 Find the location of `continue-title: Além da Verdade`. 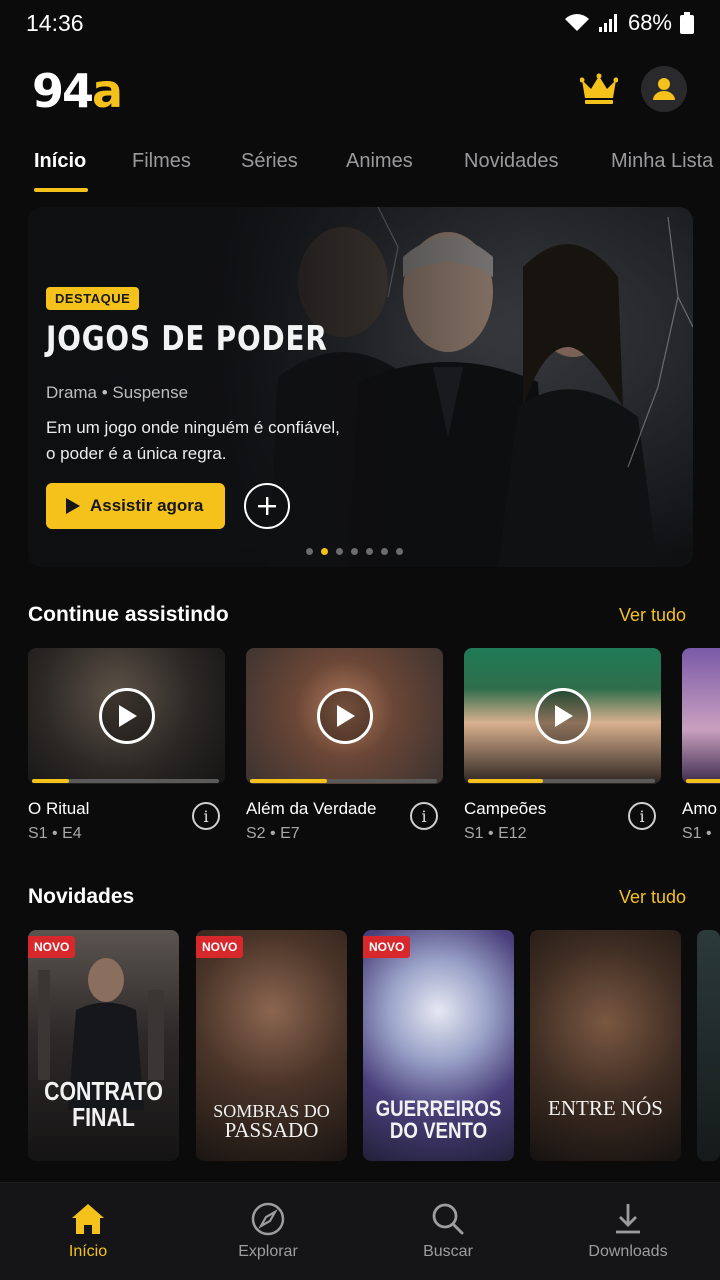

continue-title: Além da Verdade is located at coordinates (311, 808).